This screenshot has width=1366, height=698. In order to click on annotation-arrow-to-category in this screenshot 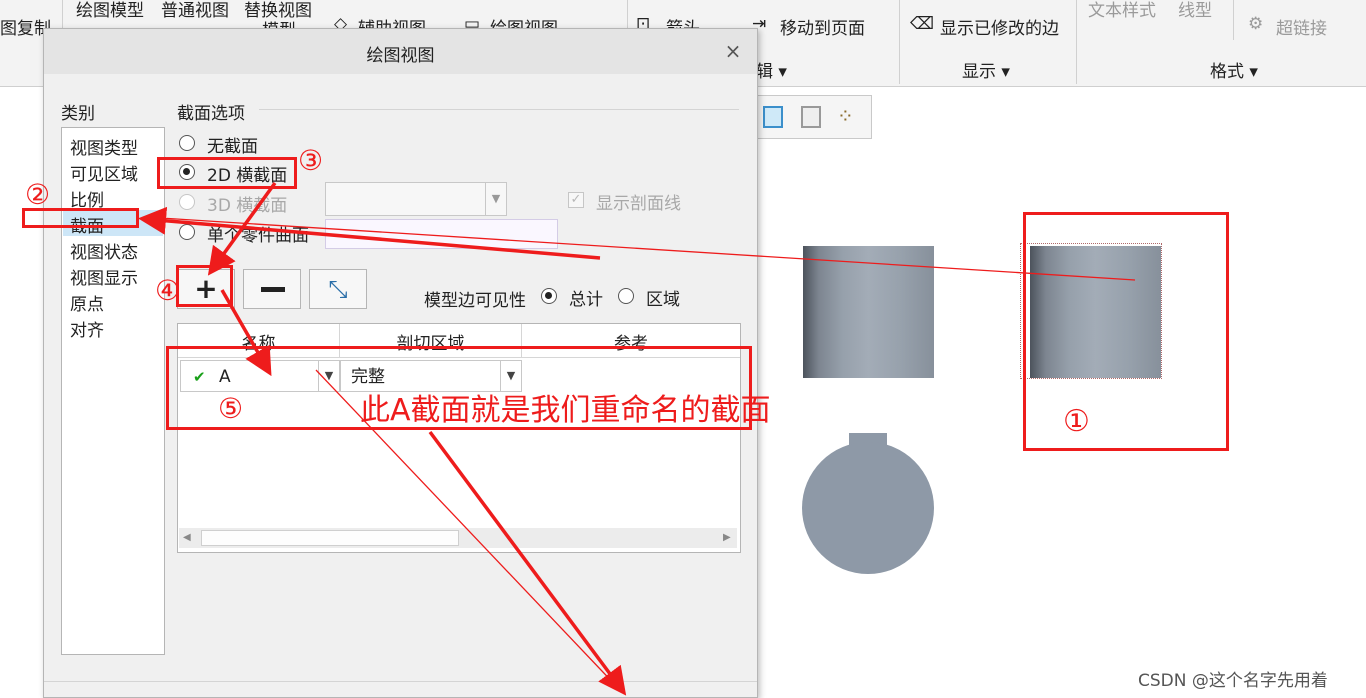, I will do `click(369, 233)`.